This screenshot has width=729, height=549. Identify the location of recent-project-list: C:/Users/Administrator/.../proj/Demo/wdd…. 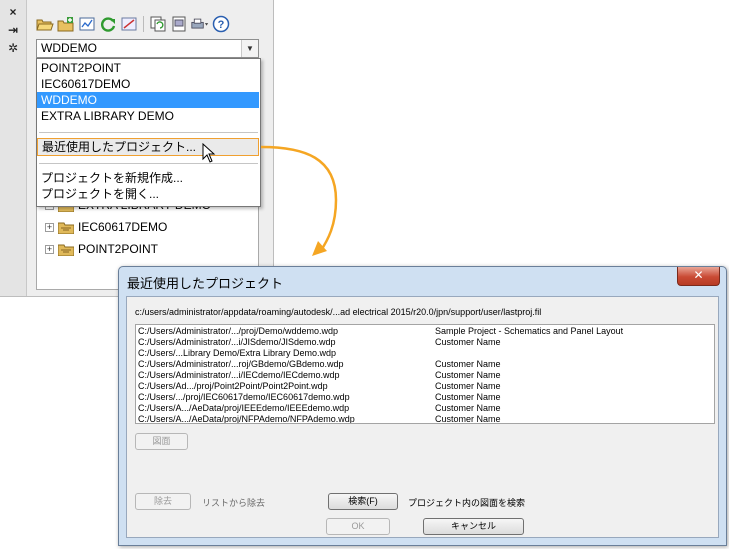
(425, 374).